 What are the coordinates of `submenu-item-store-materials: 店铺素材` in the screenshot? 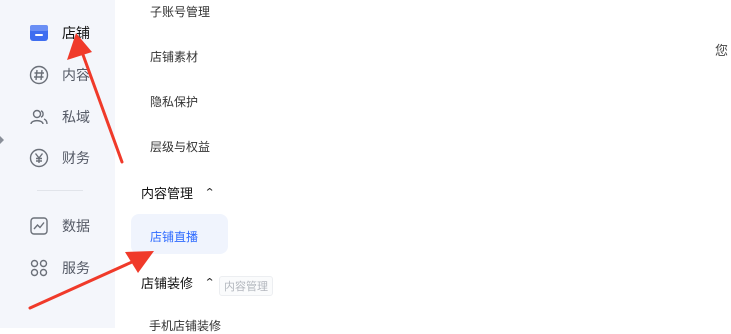 It's located at (174, 56).